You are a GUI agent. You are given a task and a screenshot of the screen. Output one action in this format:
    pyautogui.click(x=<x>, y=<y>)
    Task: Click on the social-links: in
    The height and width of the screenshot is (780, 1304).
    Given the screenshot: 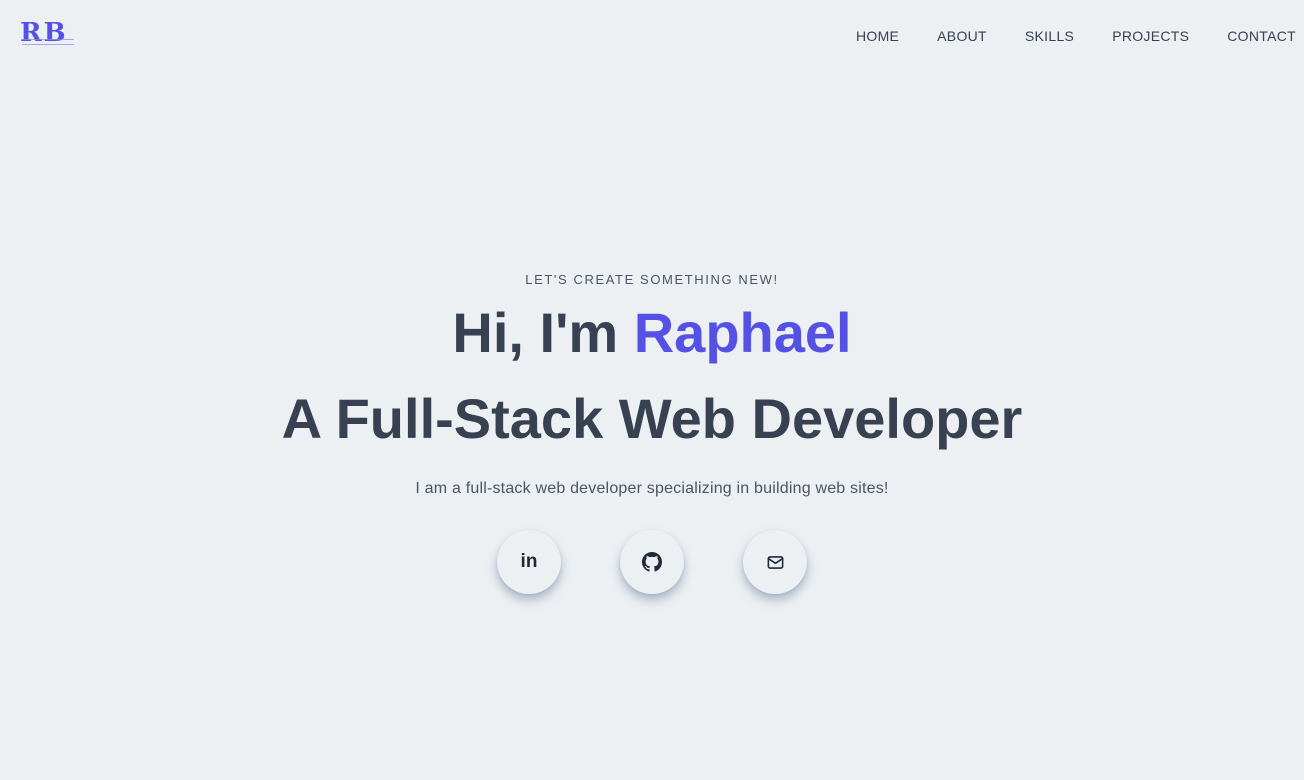 What is the action you would take?
    pyautogui.click(x=652, y=562)
    